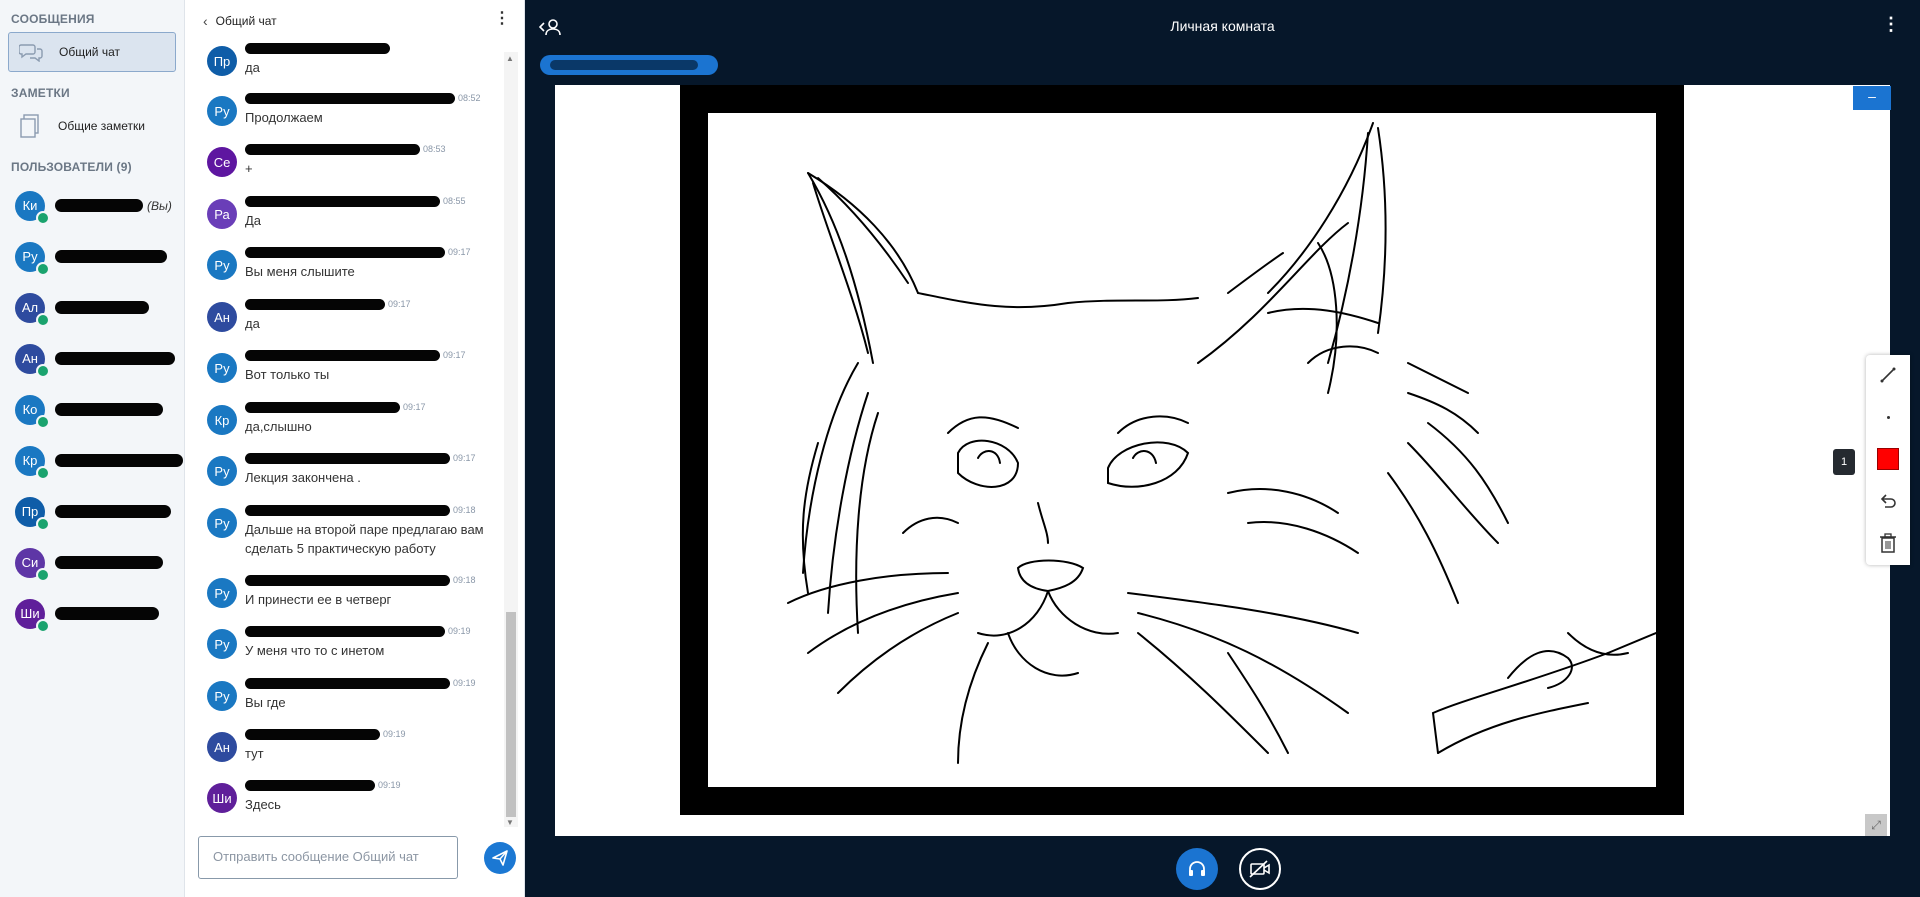 The width and height of the screenshot is (1920, 897). I want to click on user-list-item: Ко, so click(92, 409).